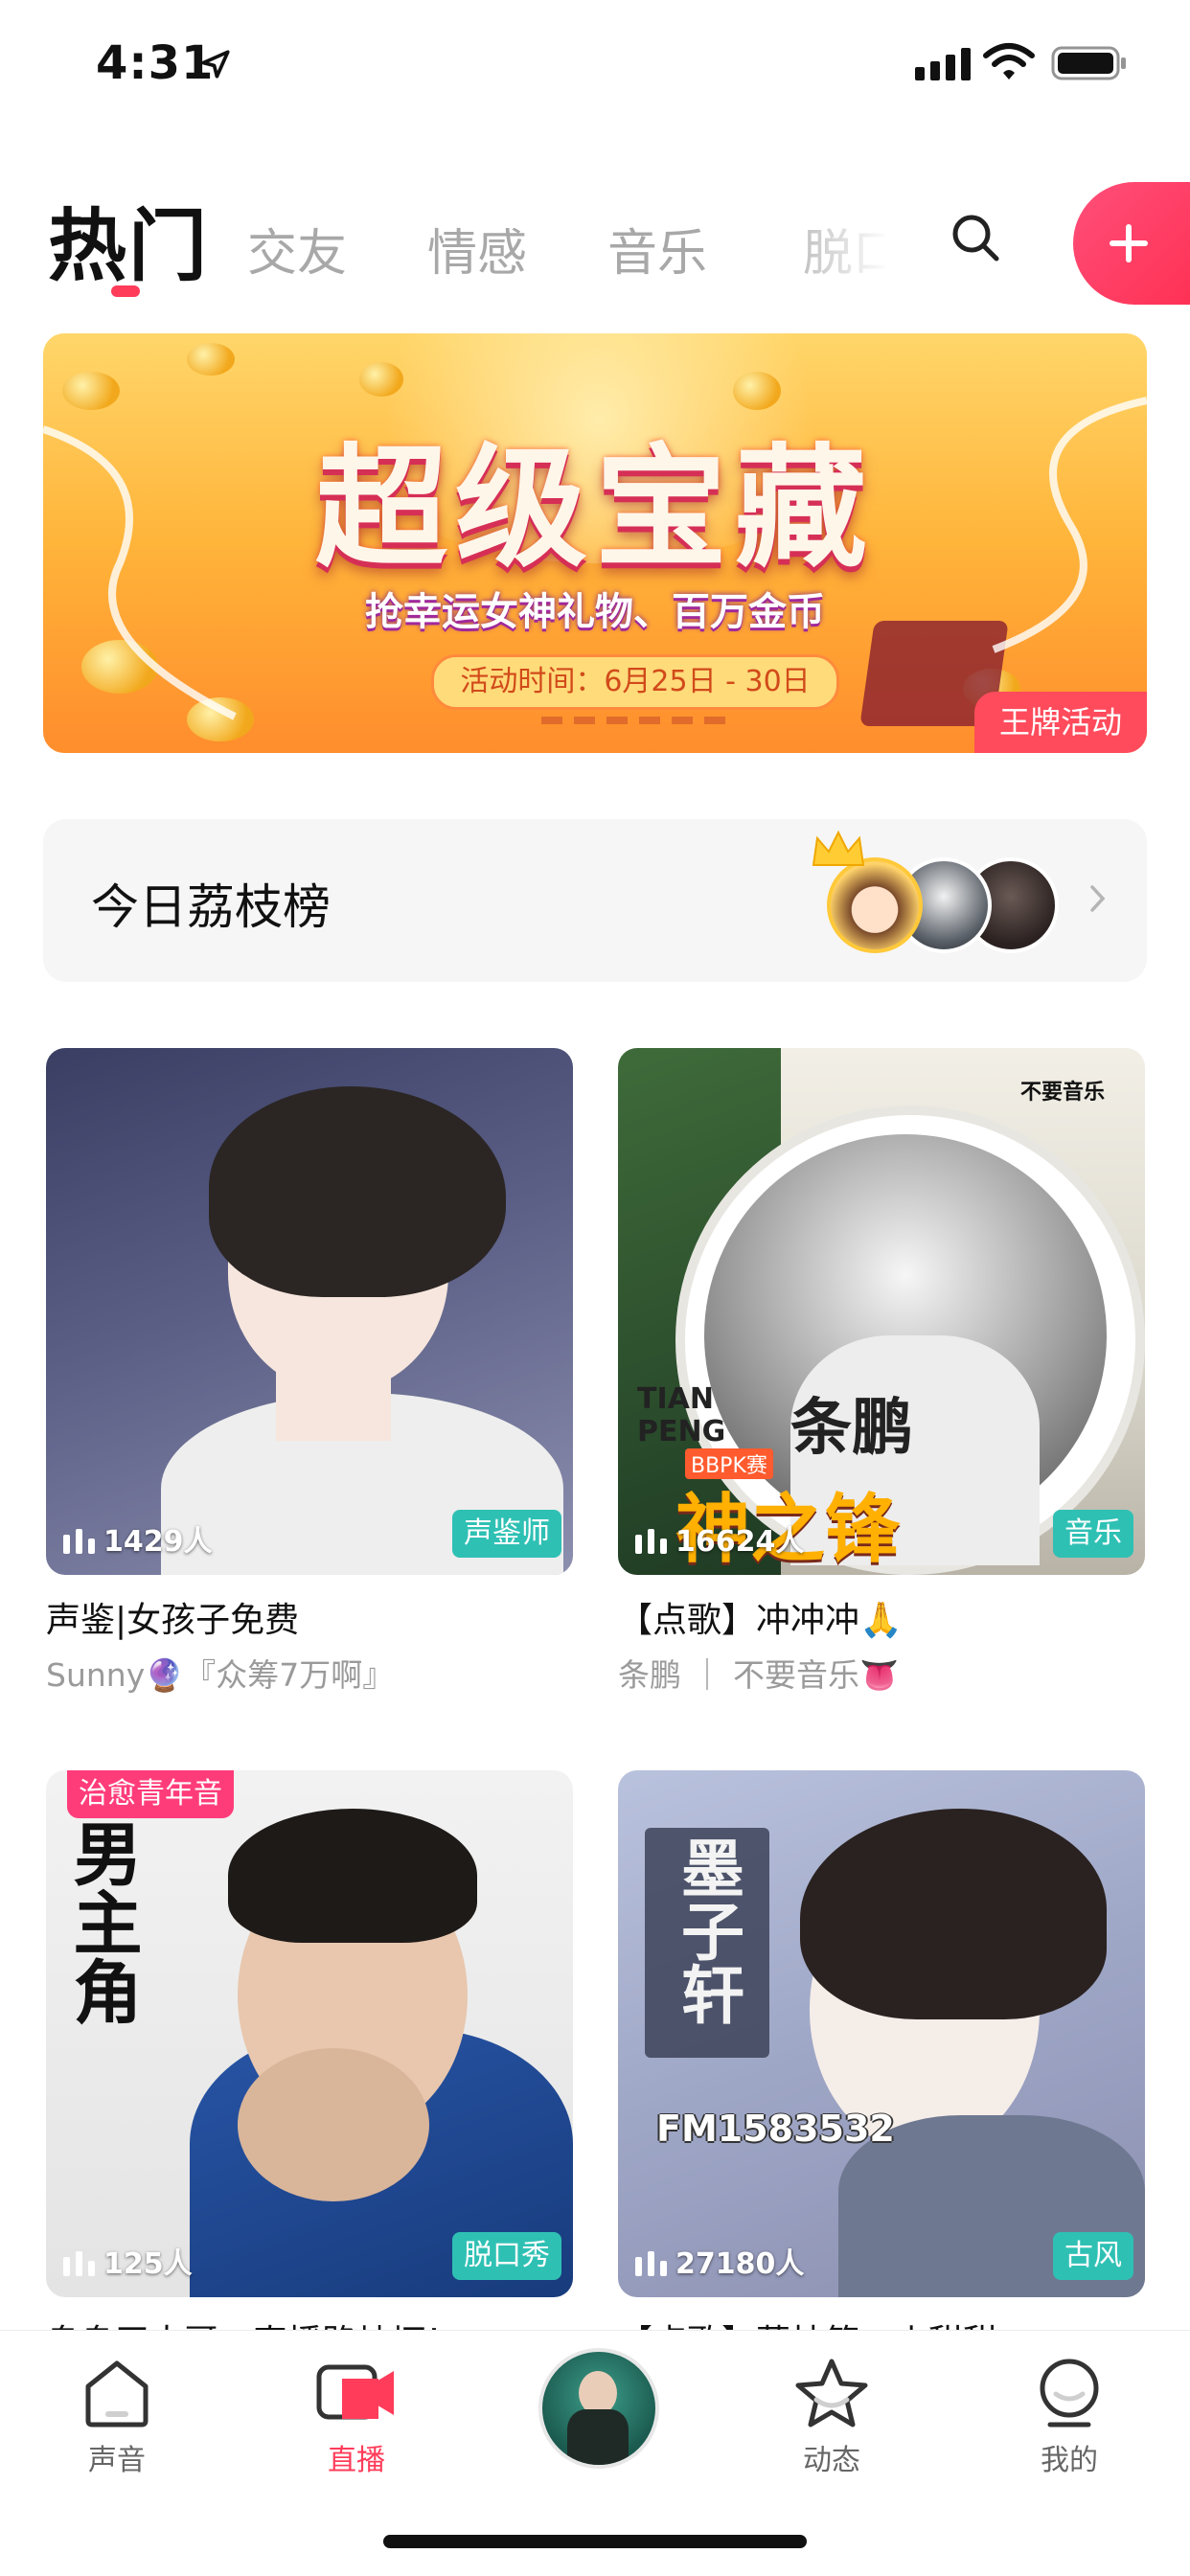 This screenshot has height=2576, width=1190. Describe the element at coordinates (357, 2460) in the screenshot. I see `nav-label: 直播` at that location.